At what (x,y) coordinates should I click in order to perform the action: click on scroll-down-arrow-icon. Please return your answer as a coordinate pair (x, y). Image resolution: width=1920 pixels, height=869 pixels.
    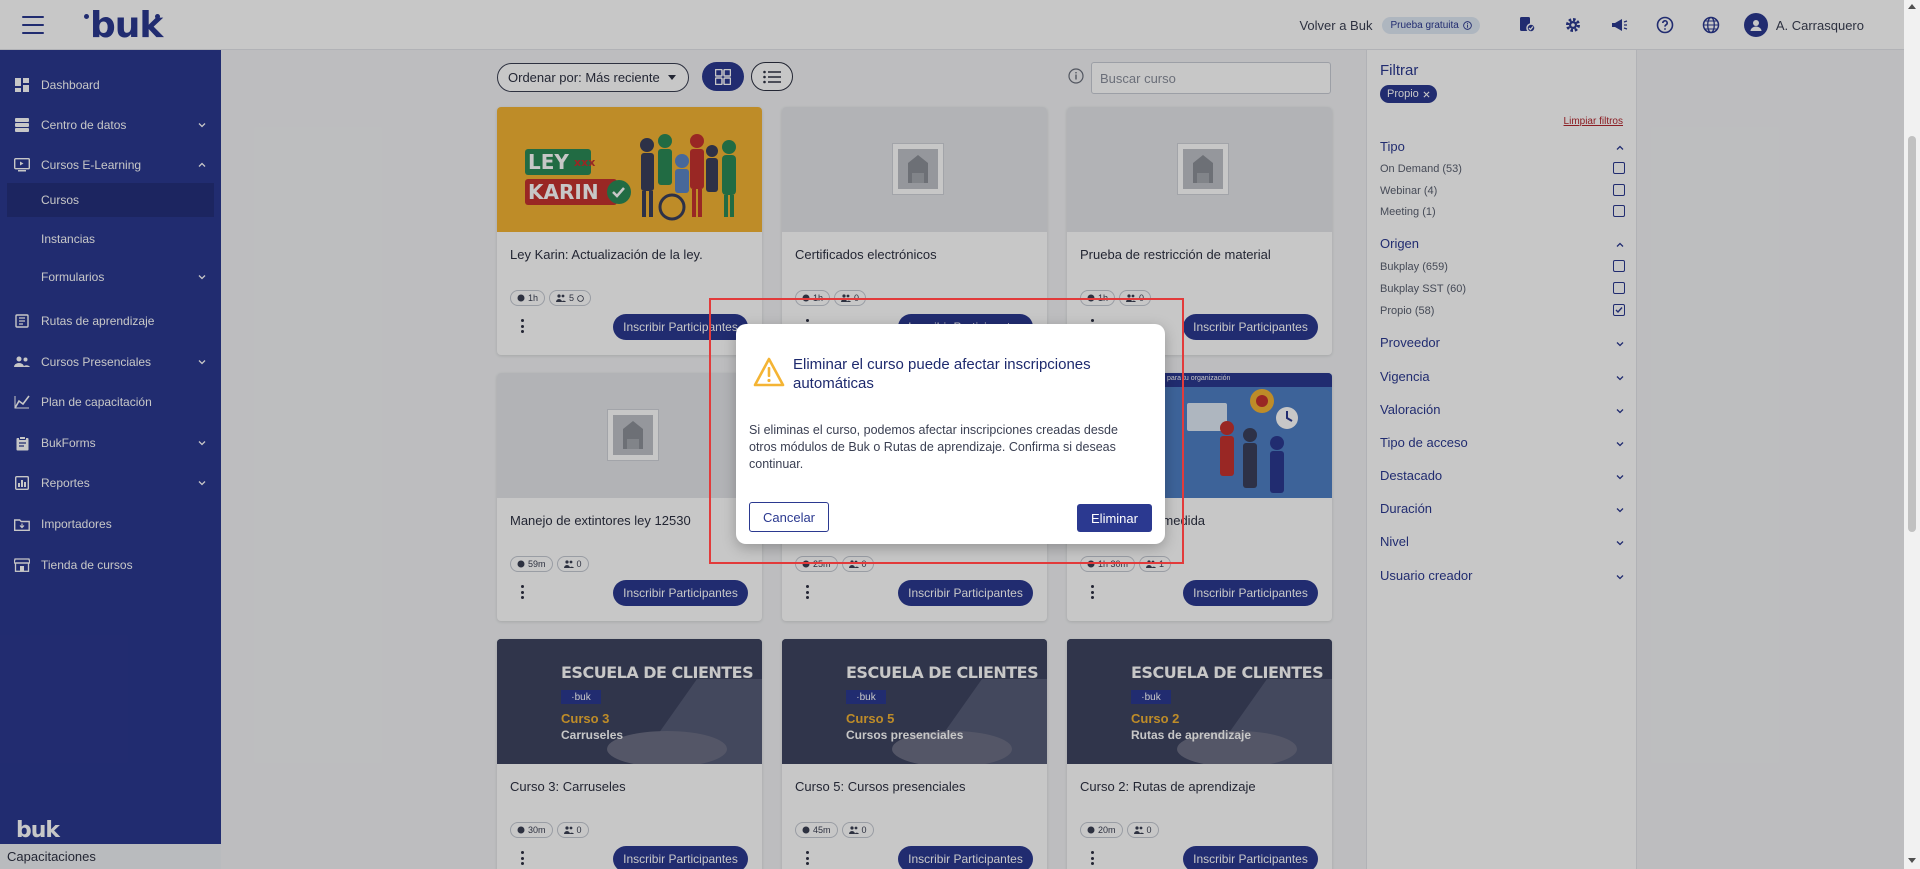
    Looking at the image, I should click on (1912, 860).